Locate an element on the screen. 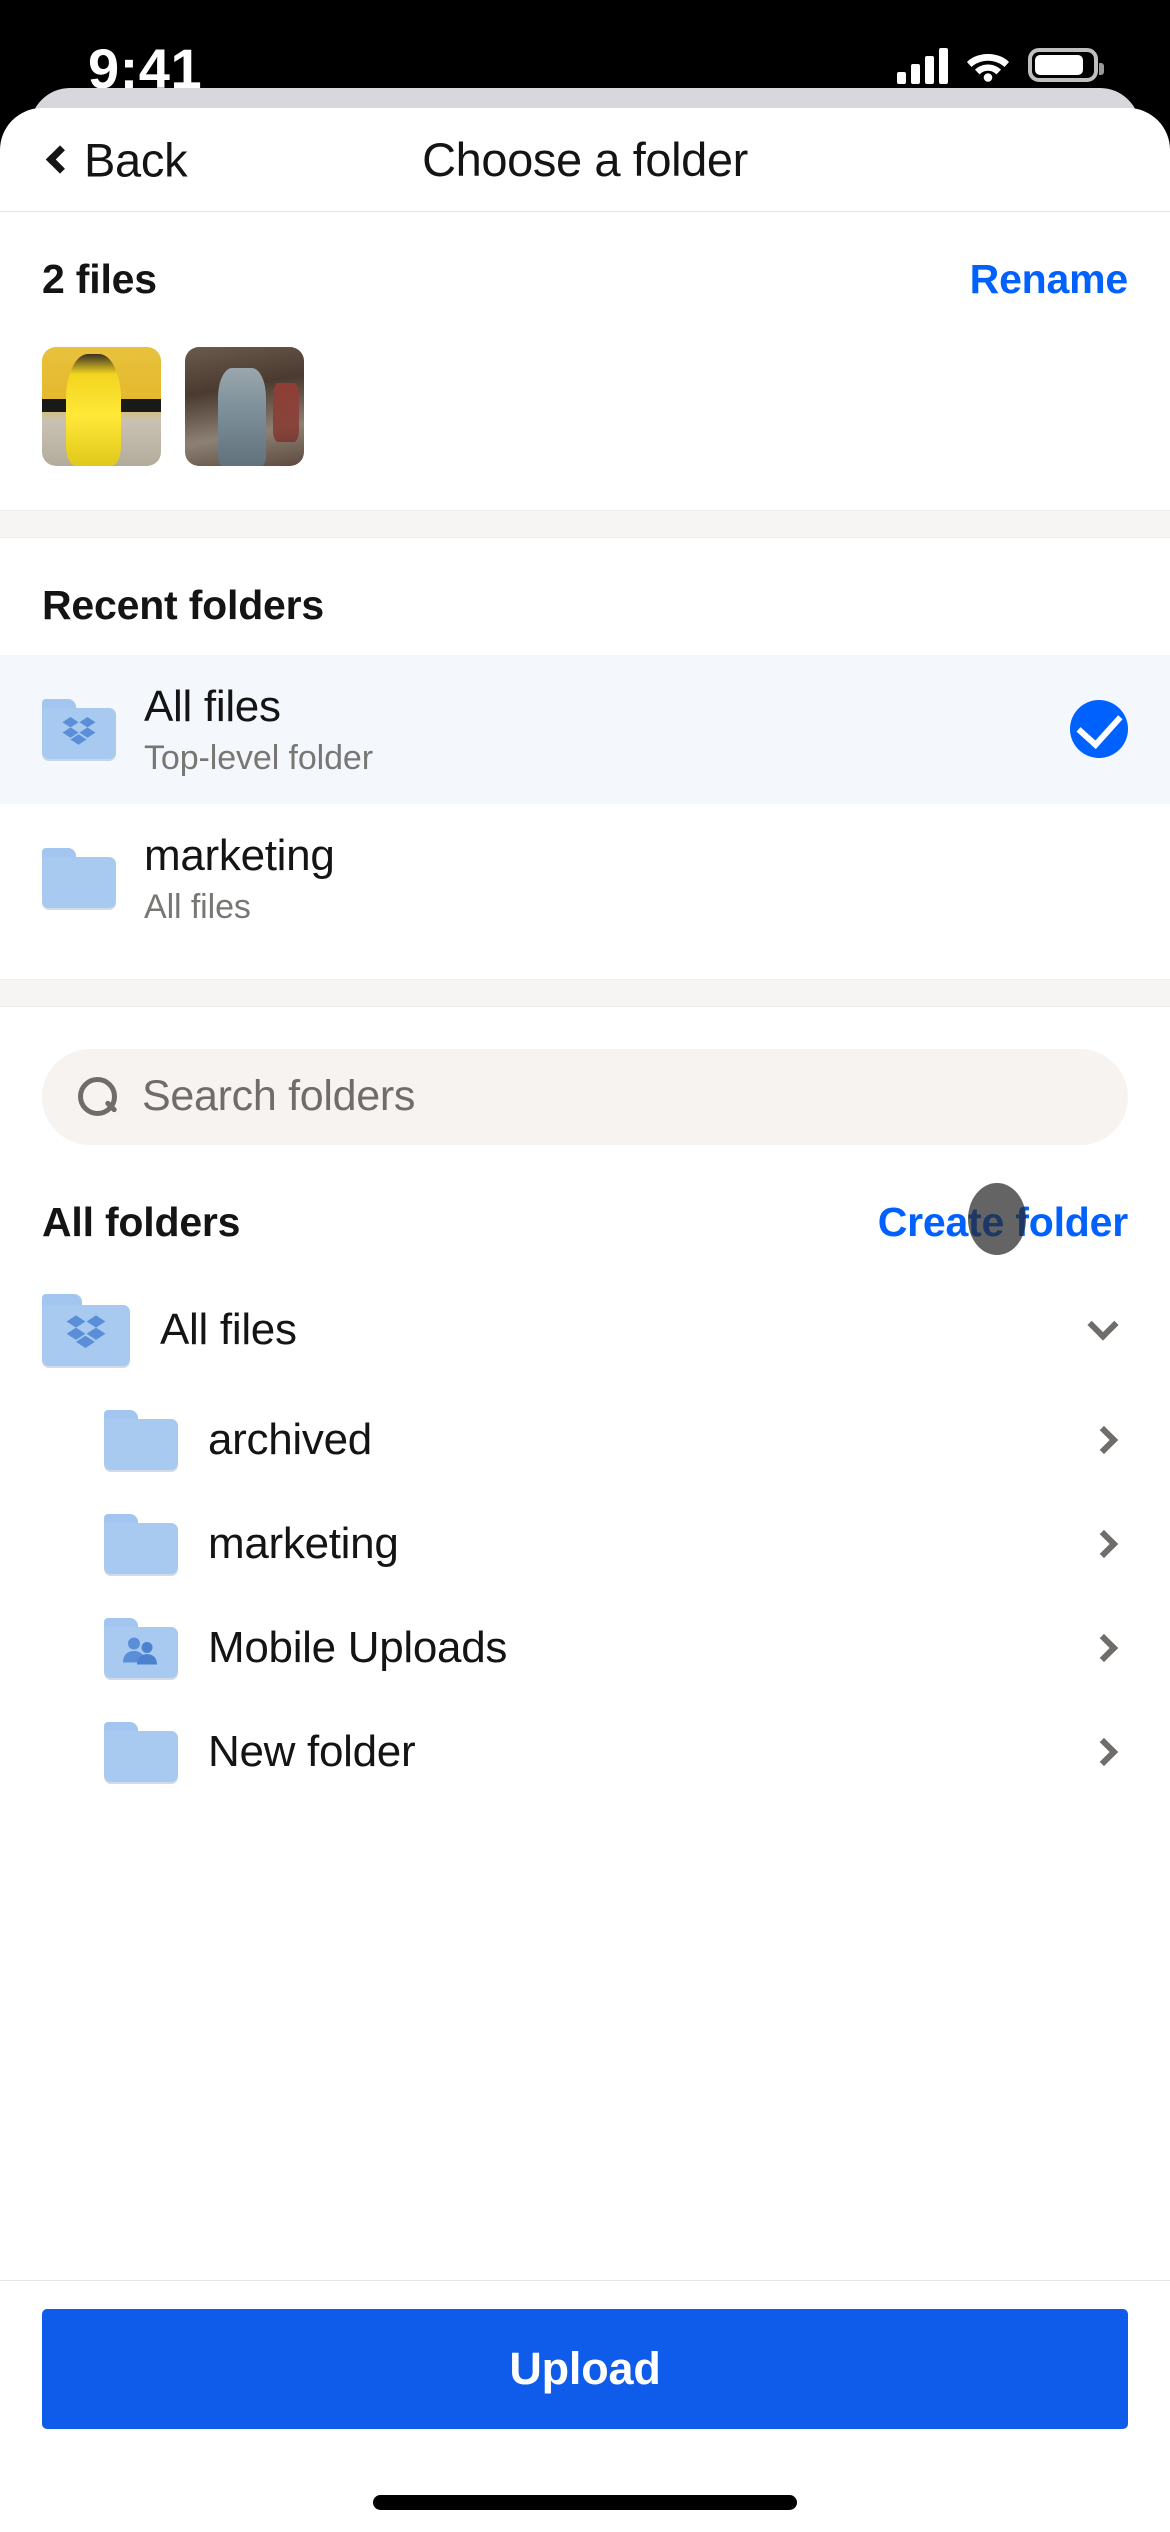 The height and width of the screenshot is (2532, 1170). recent-folder-item-marketing: marketing All files is located at coordinates (585, 878).